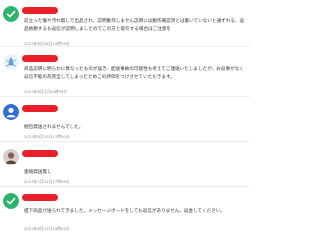 Image resolution: width=320 pixels, height=240 pixels. I want to click on review-timestamp: 2023年8月22日20時42分, so click(47, 228).